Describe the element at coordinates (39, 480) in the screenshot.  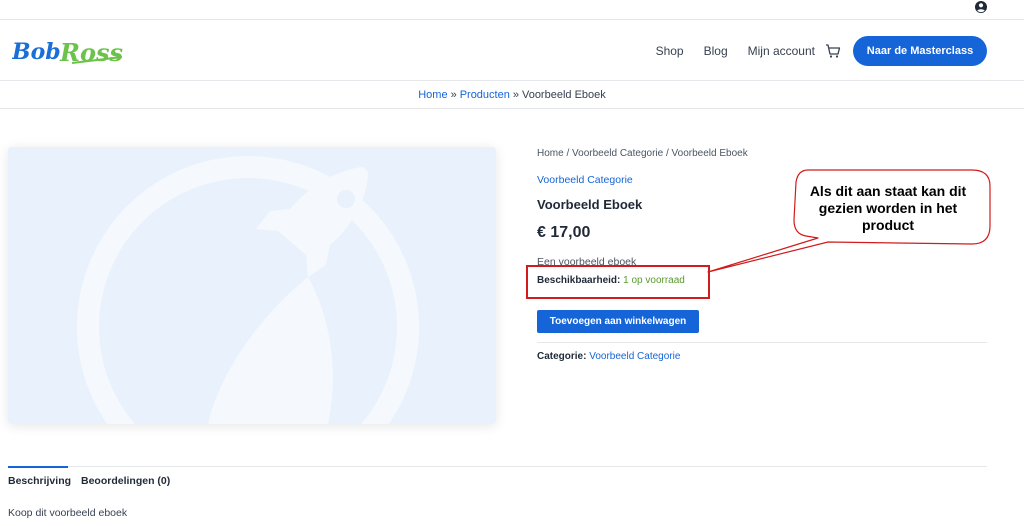
I see `tab-description: Beschrijving` at that location.